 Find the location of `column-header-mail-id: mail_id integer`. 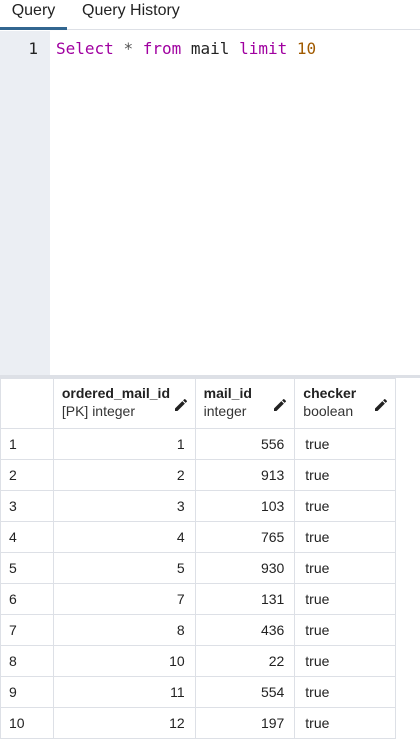

column-header-mail-id: mail_id integer is located at coordinates (245, 403).